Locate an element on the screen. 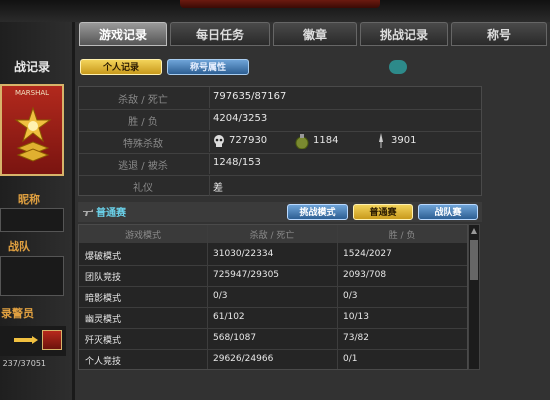  mode-name: 爆破模式 is located at coordinates (103, 257).